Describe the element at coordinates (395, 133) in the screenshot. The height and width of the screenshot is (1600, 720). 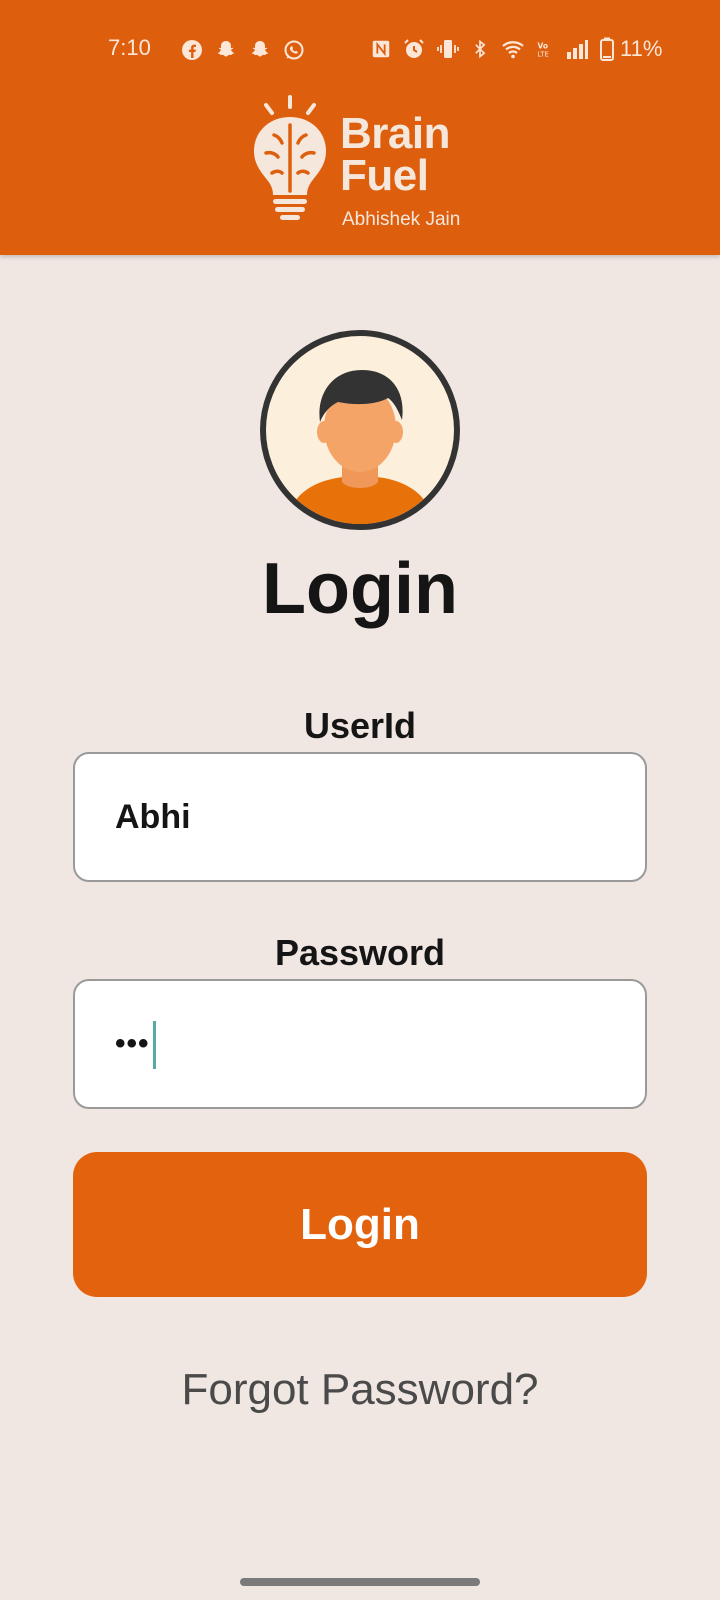
I see `logo-title-line1: Brain` at that location.